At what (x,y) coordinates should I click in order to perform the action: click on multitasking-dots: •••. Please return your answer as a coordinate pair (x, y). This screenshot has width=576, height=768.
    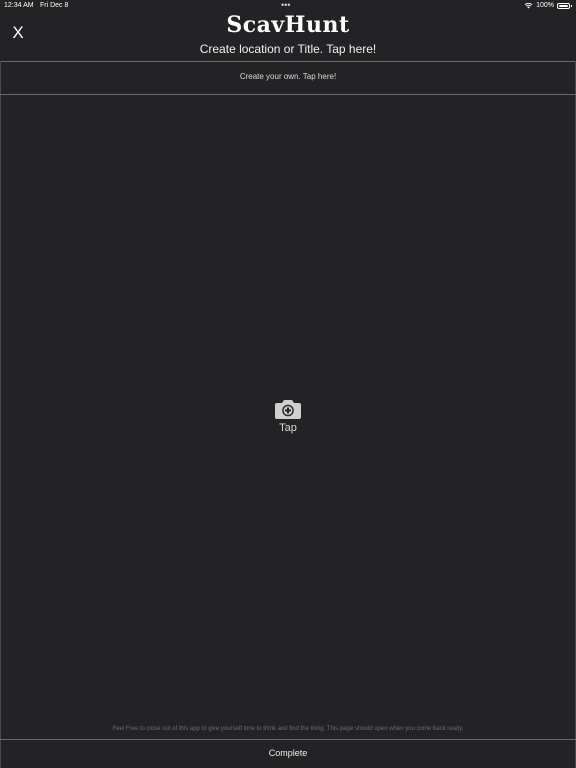
    Looking at the image, I should click on (285, 5).